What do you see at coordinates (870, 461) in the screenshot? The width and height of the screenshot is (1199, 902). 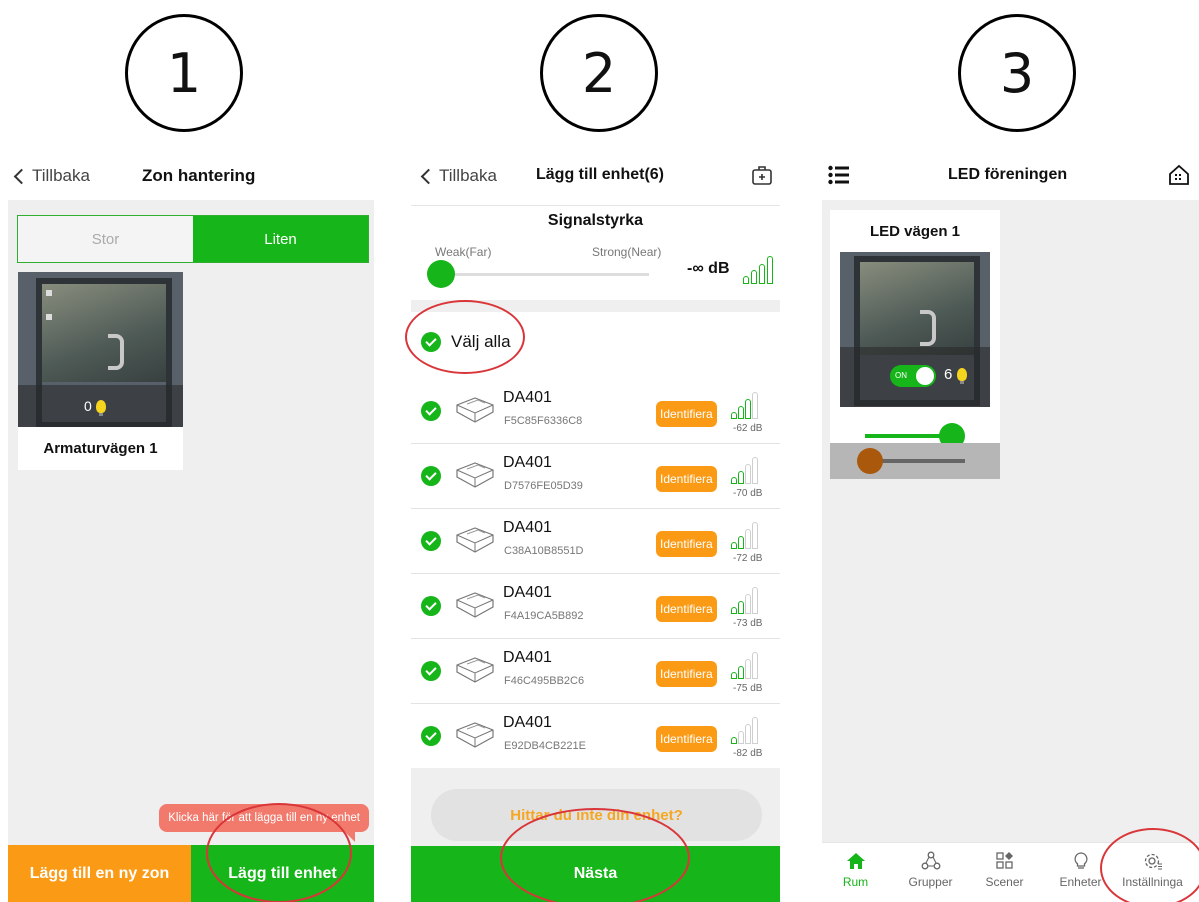 I see `color-temp-slider-knob` at bounding box center [870, 461].